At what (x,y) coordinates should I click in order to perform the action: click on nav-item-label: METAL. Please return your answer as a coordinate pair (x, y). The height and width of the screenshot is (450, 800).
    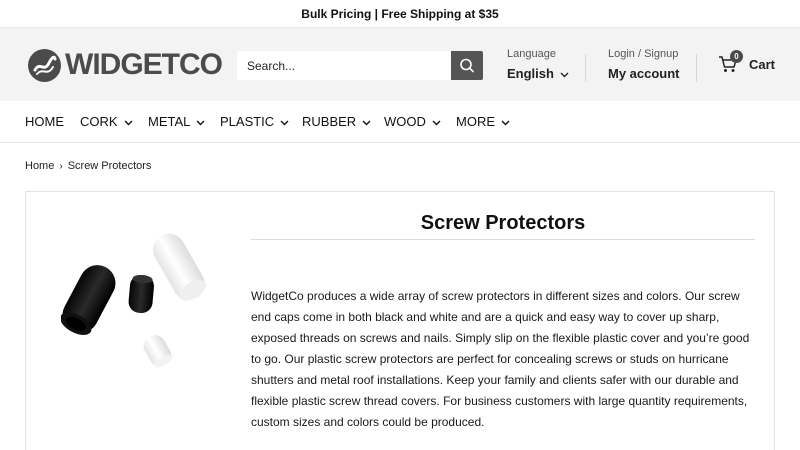
    Looking at the image, I should click on (169, 121).